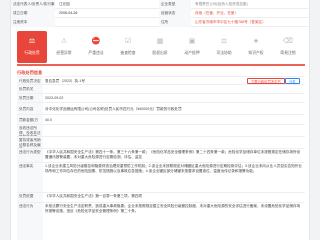  I want to click on ip-icon: ★, so click(256, 41).